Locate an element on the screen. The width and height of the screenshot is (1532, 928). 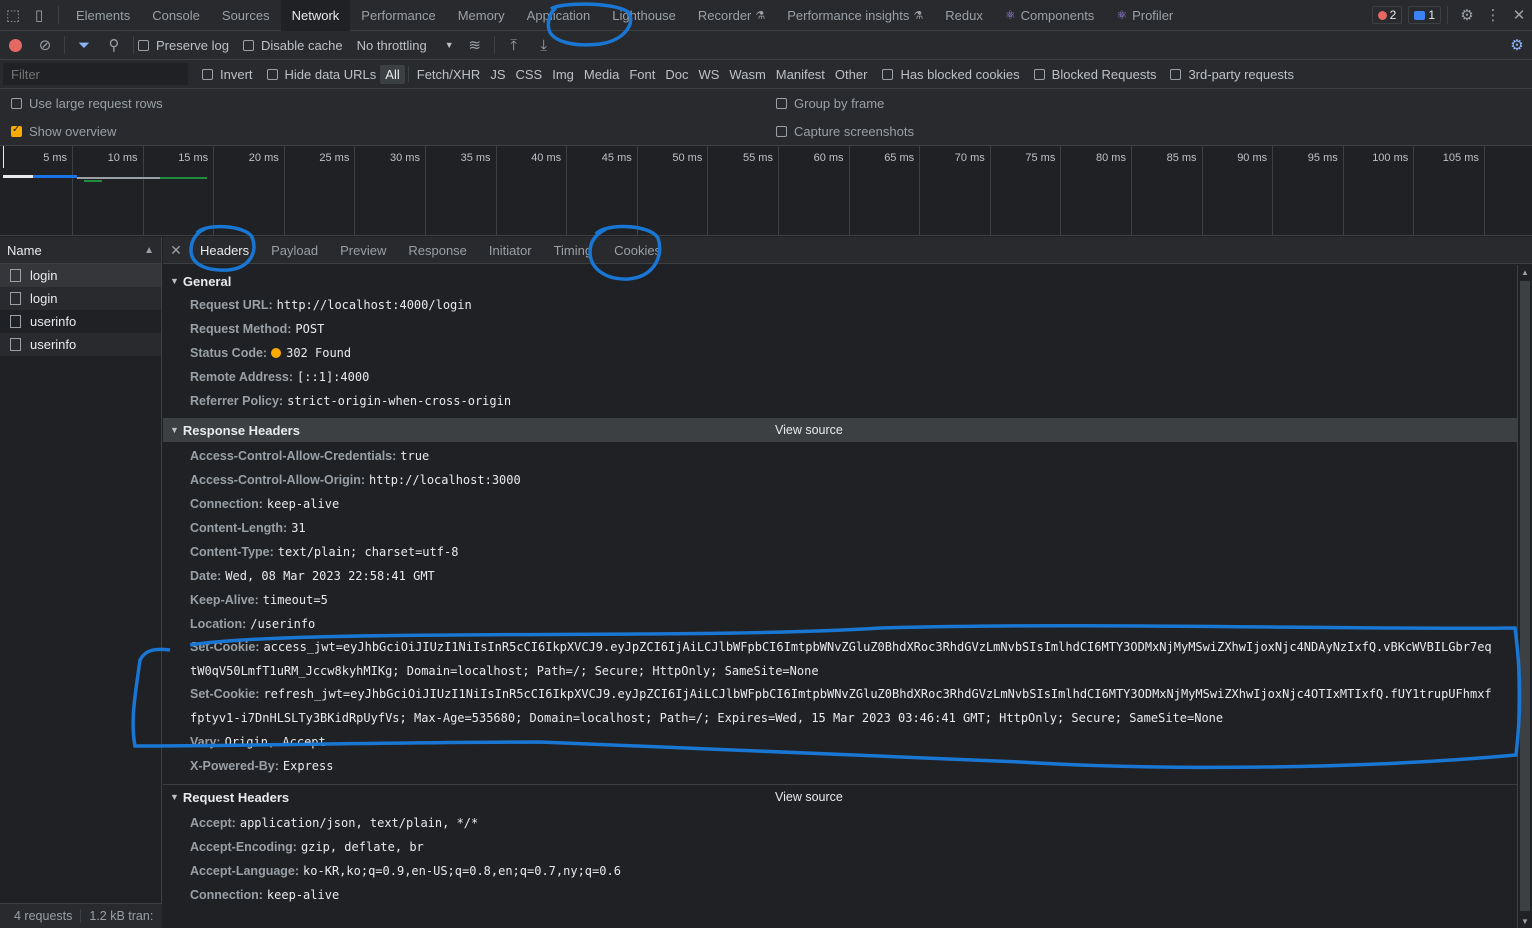
tab-application: Application is located at coordinates (559, 15).